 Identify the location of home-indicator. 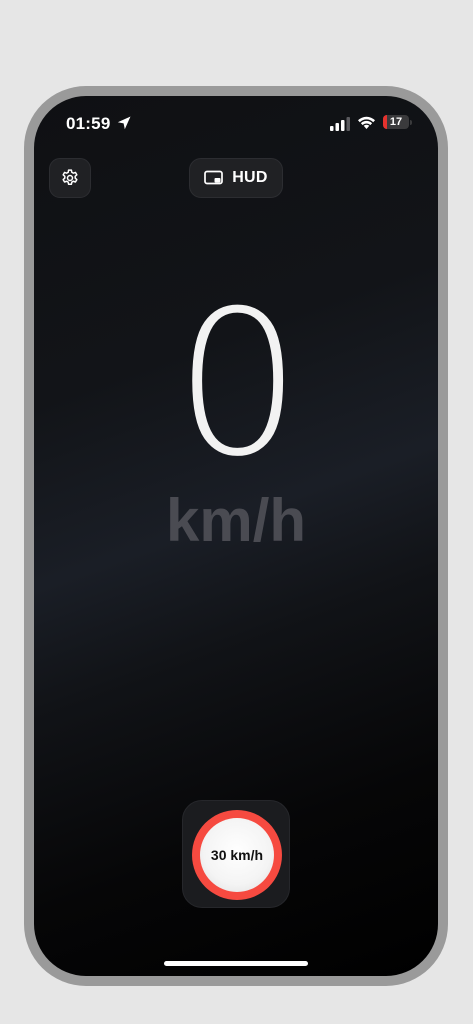
(236, 963).